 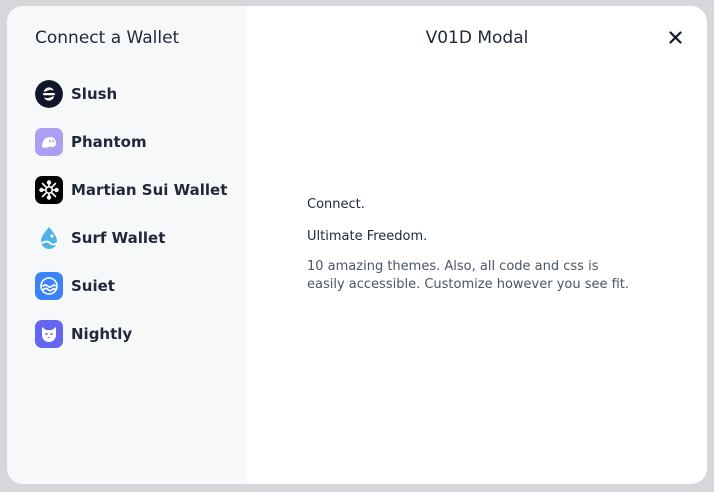 What do you see at coordinates (49, 286) in the screenshot?
I see `suiet-icon` at bounding box center [49, 286].